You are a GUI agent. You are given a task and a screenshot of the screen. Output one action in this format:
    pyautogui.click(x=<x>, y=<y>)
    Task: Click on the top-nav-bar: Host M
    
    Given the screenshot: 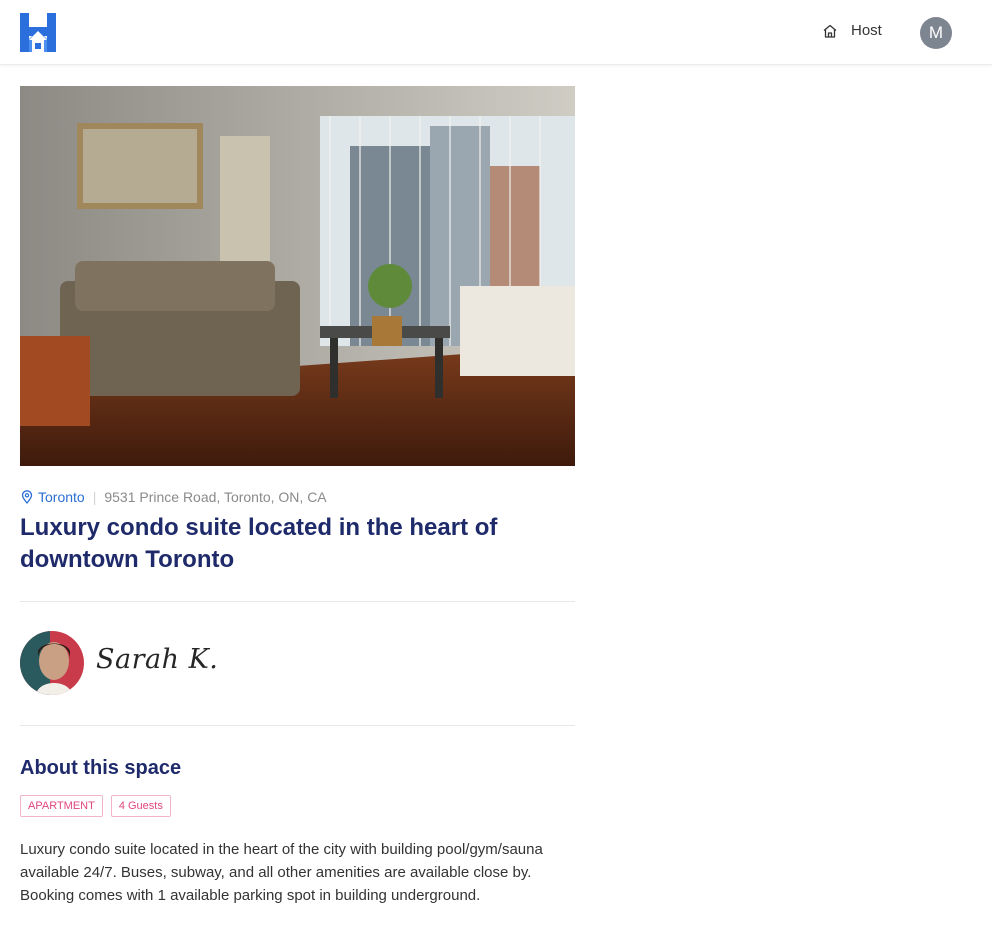 What is the action you would take?
    pyautogui.click(x=496, y=32)
    